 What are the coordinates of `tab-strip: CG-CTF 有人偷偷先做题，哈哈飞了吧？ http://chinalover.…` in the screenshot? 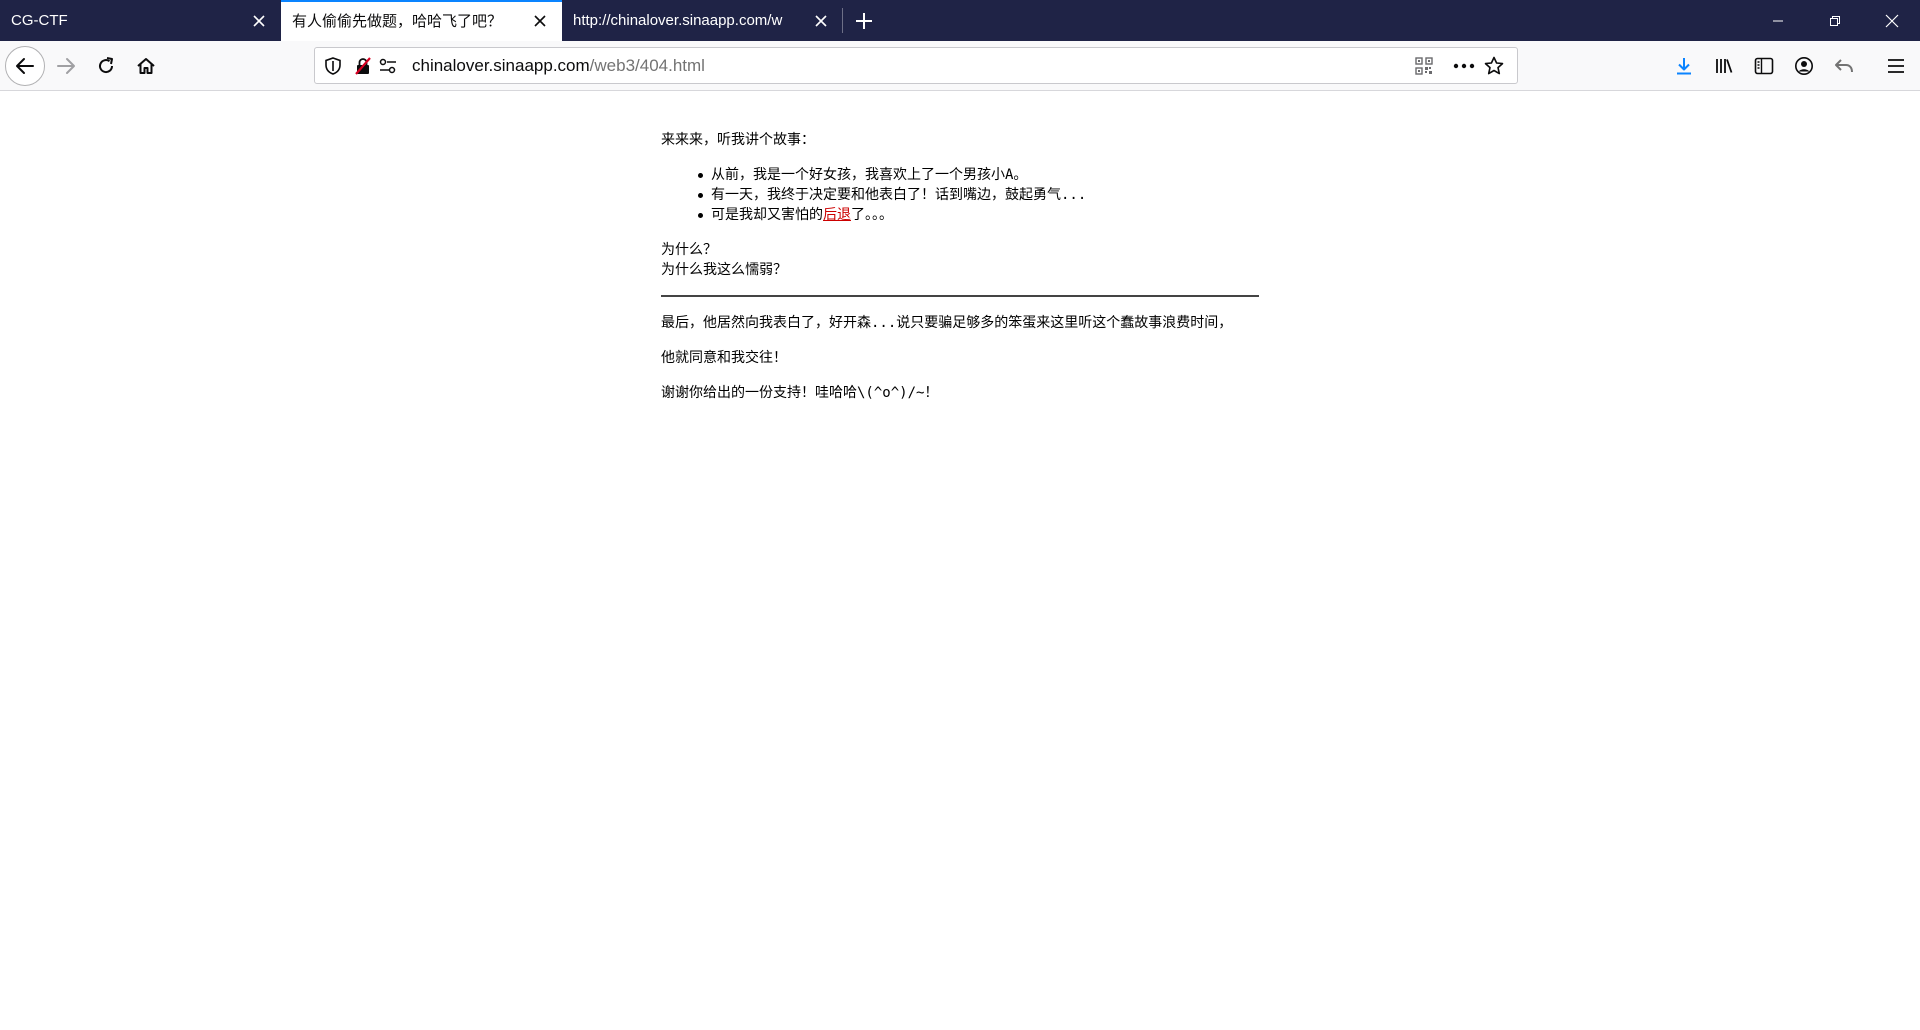 It's located at (960, 20).